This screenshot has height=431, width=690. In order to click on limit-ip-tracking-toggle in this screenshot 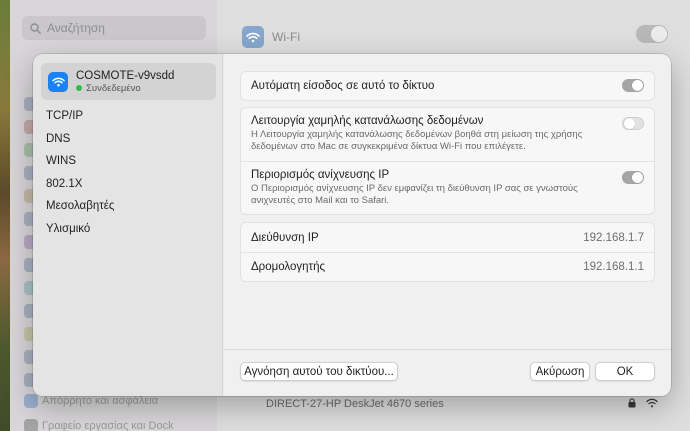, I will do `click(633, 177)`.